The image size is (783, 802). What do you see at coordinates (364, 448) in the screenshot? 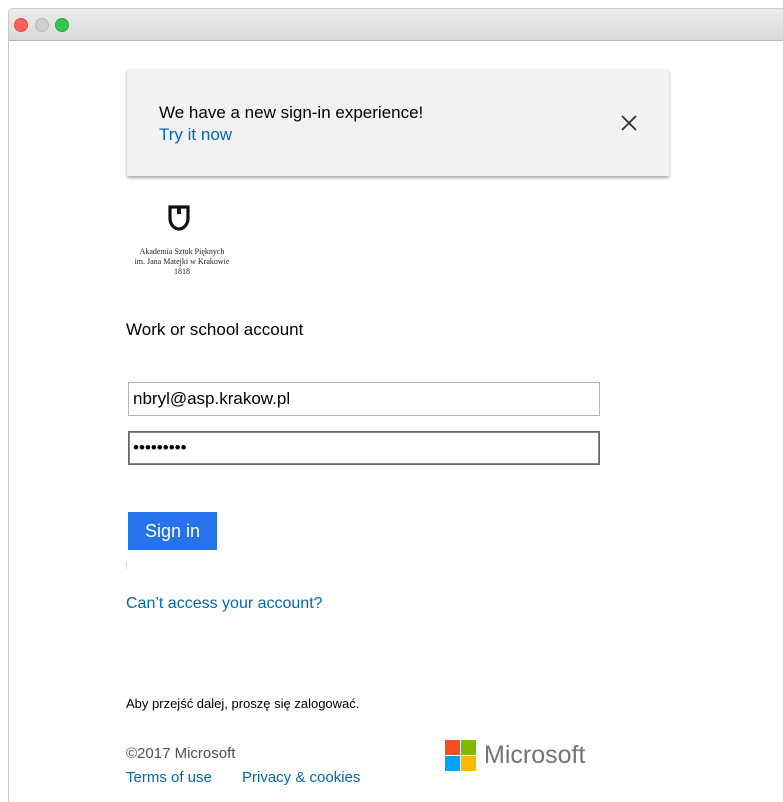
I see `password-field` at bounding box center [364, 448].